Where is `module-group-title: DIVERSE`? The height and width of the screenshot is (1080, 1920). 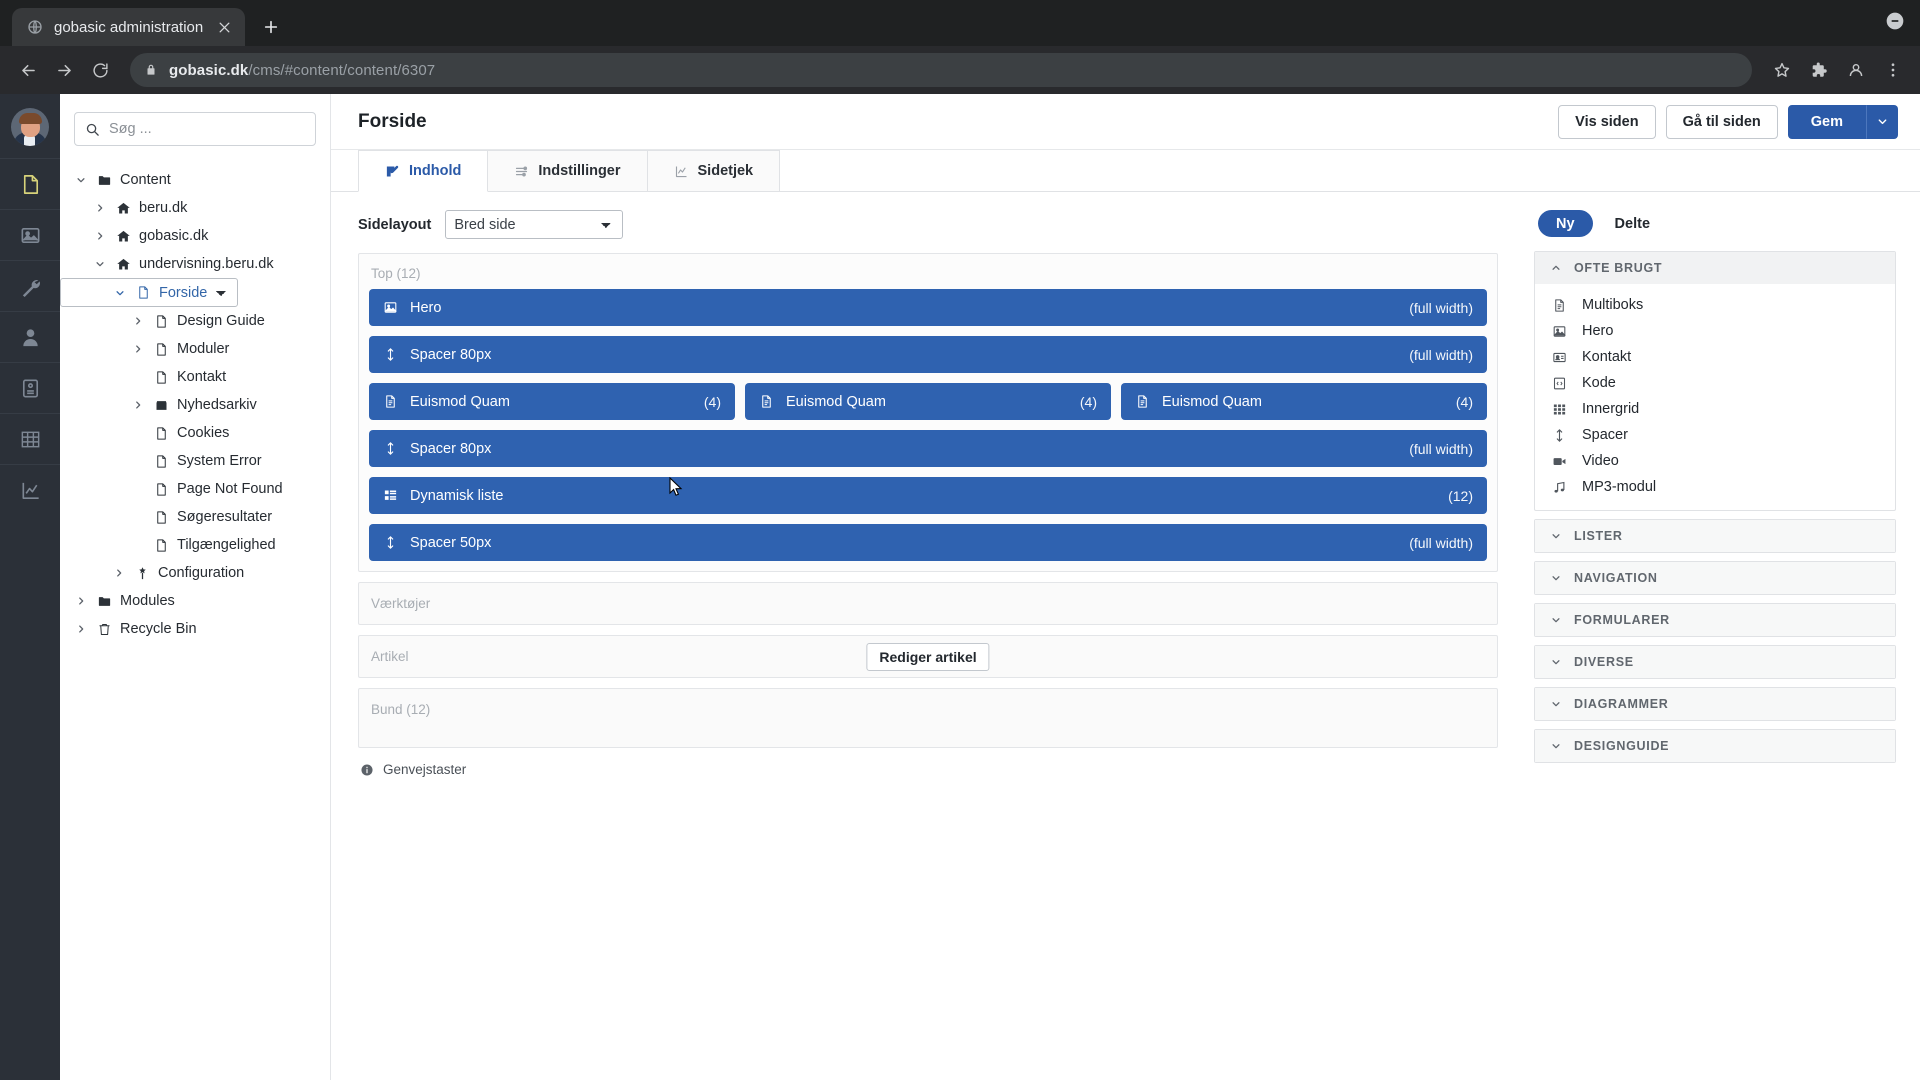
module-group-title: DIVERSE is located at coordinates (1604, 662).